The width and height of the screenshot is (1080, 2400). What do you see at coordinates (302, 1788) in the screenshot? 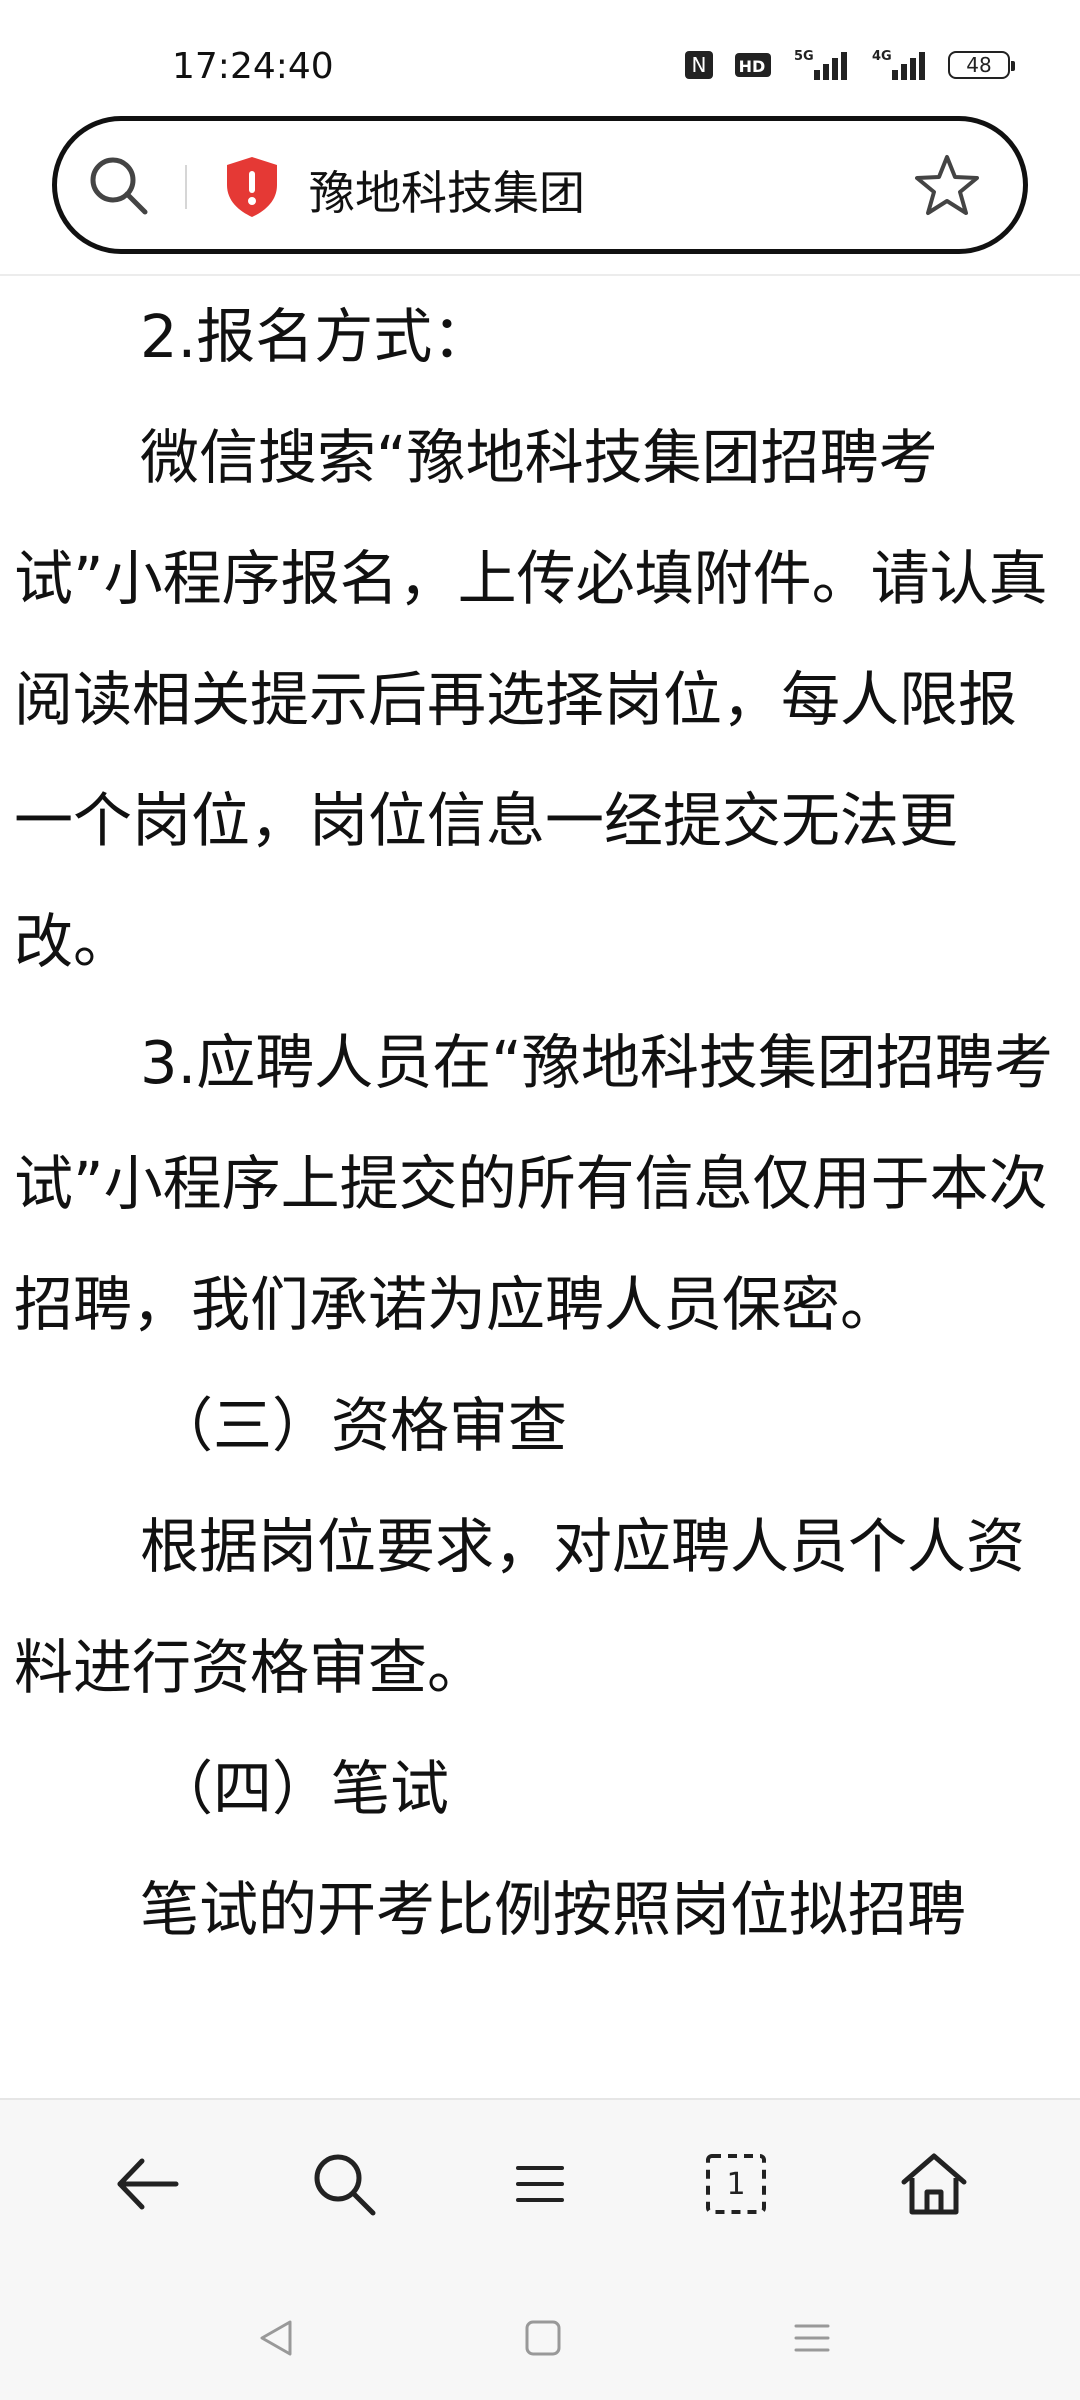
I see `heading-written-exam: （四）笔试` at bounding box center [302, 1788].